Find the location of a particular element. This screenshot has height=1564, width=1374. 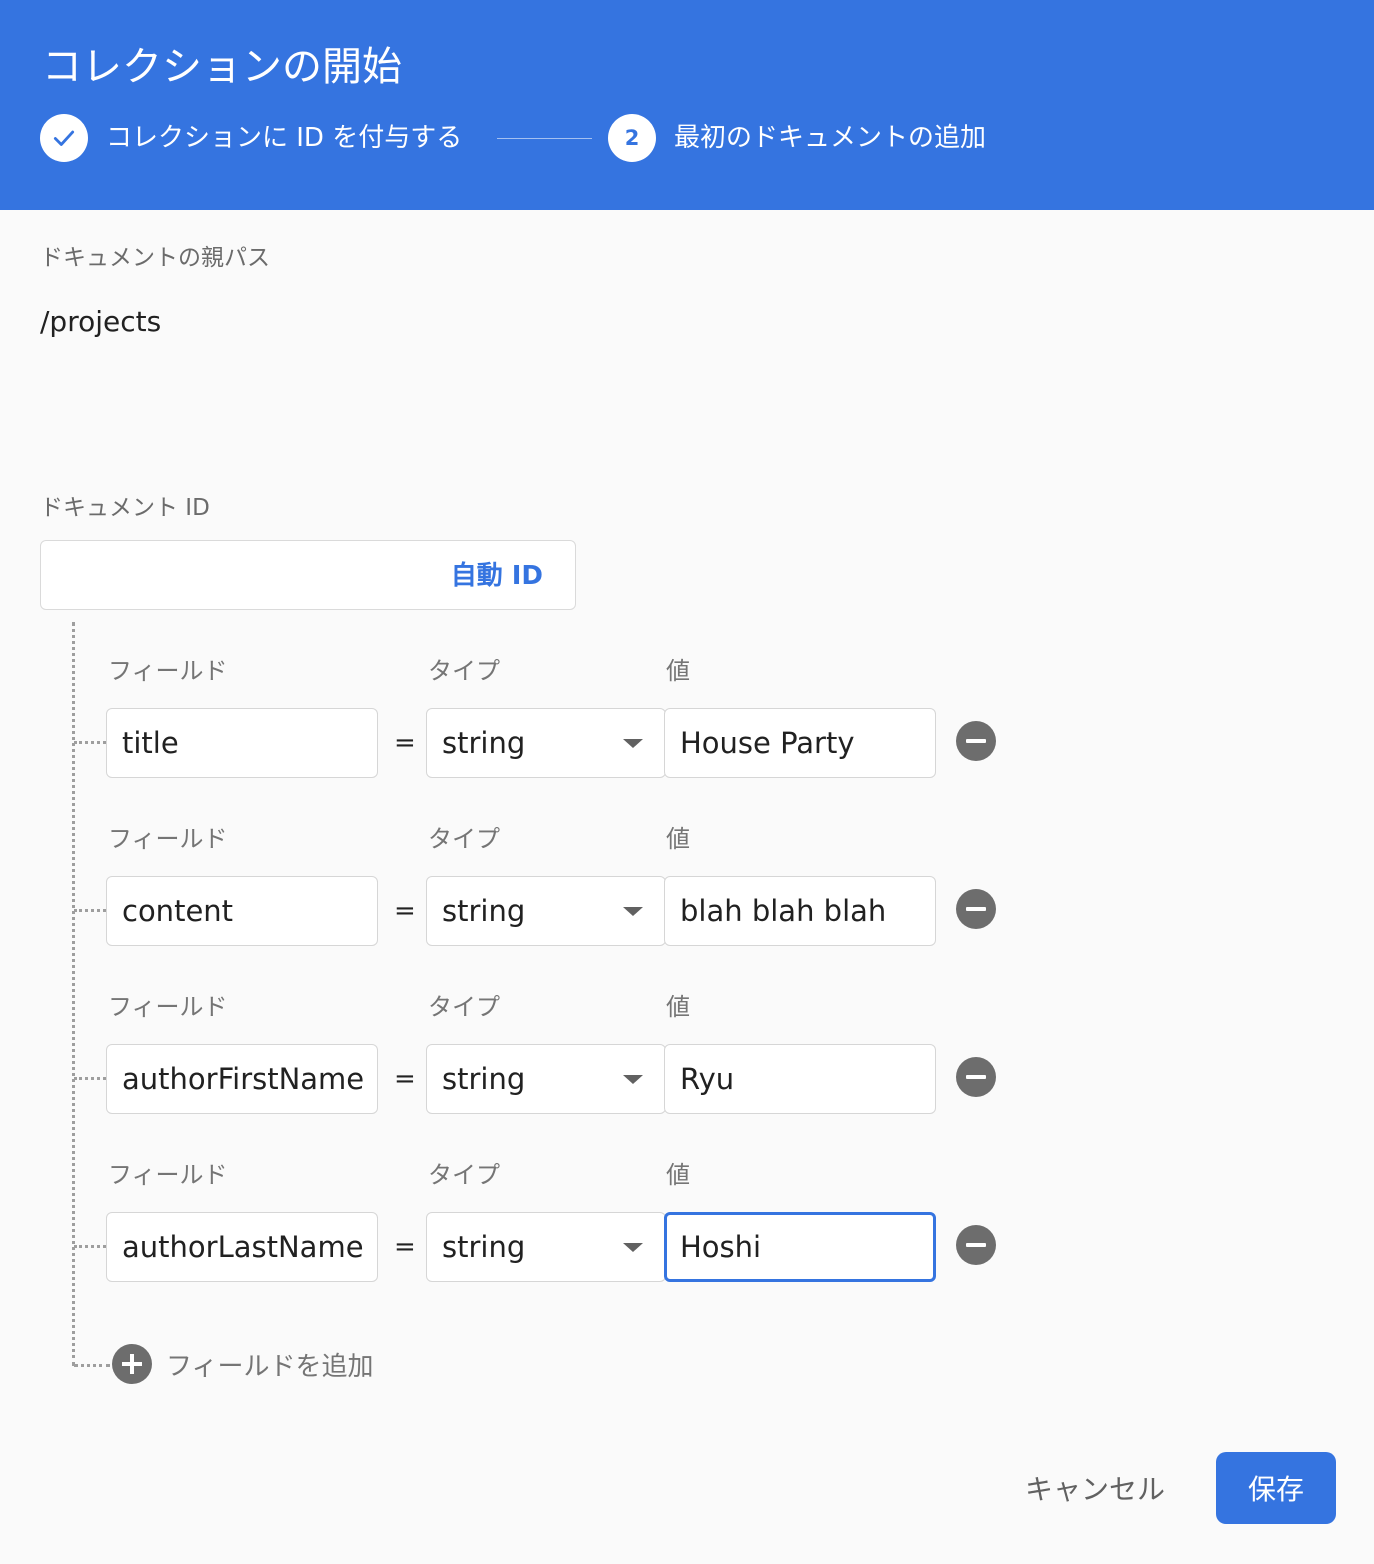

document-id-field: 自動 ID is located at coordinates (308, 575).